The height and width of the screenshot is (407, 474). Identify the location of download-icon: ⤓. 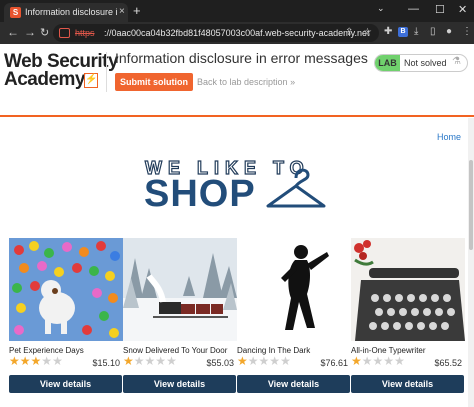
(416, 31).